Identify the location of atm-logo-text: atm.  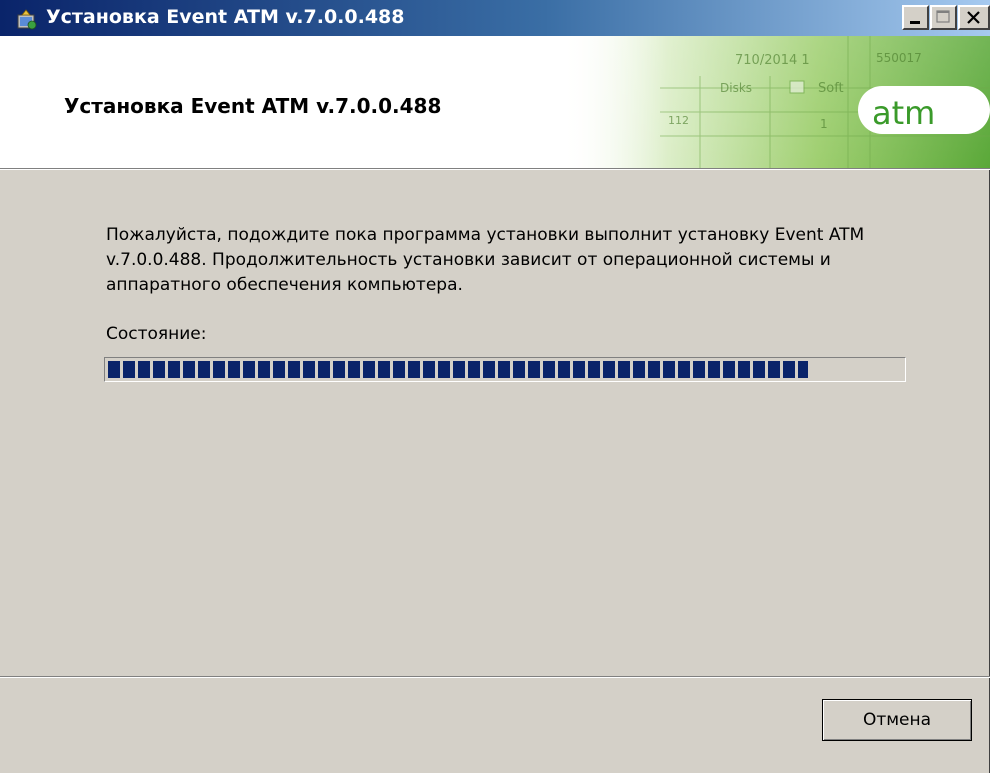
(903, 113).